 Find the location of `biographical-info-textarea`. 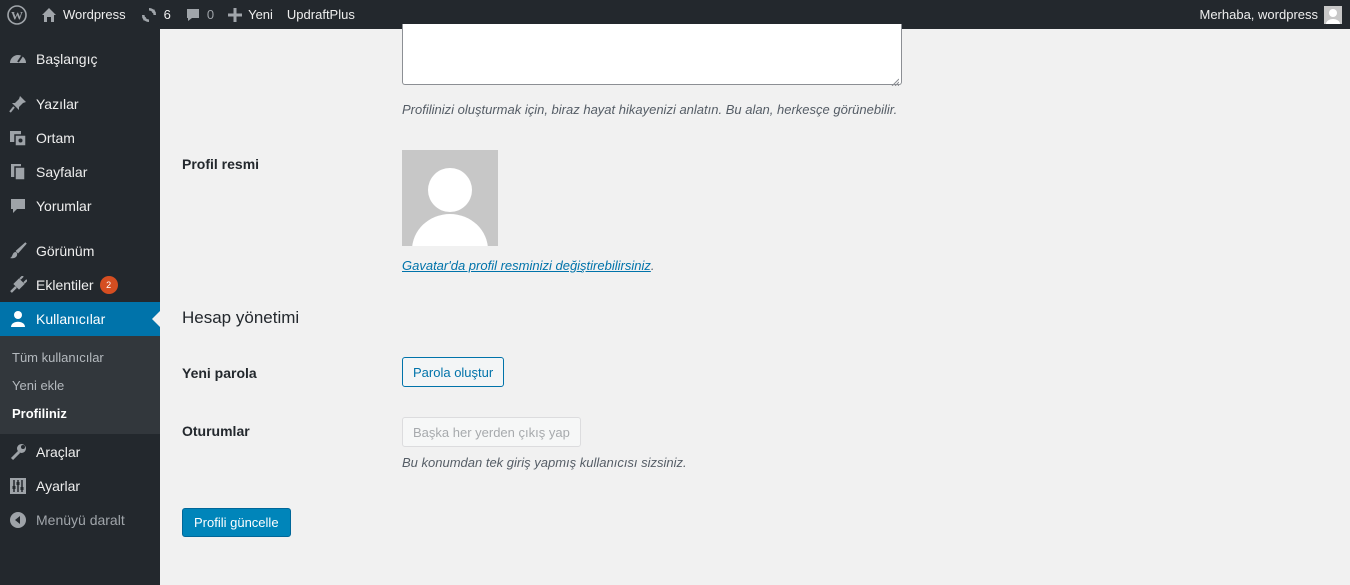

biographical-info-textarea is located at coordinates (652, 55).